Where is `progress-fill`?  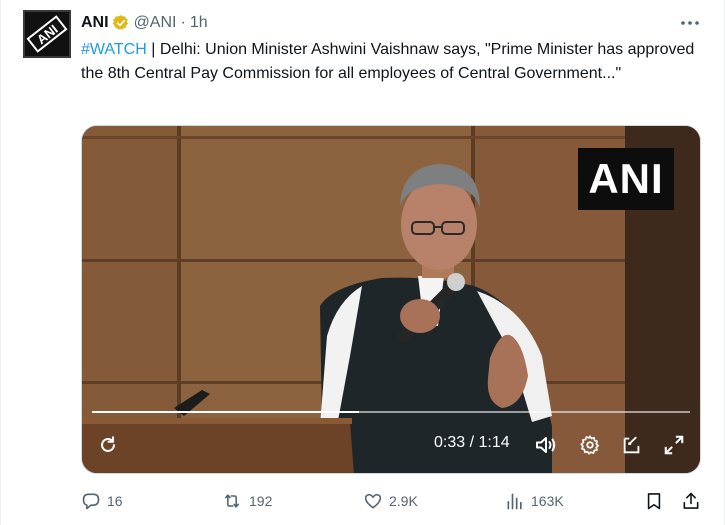 progress-fill is located at coordinates (225, 412).